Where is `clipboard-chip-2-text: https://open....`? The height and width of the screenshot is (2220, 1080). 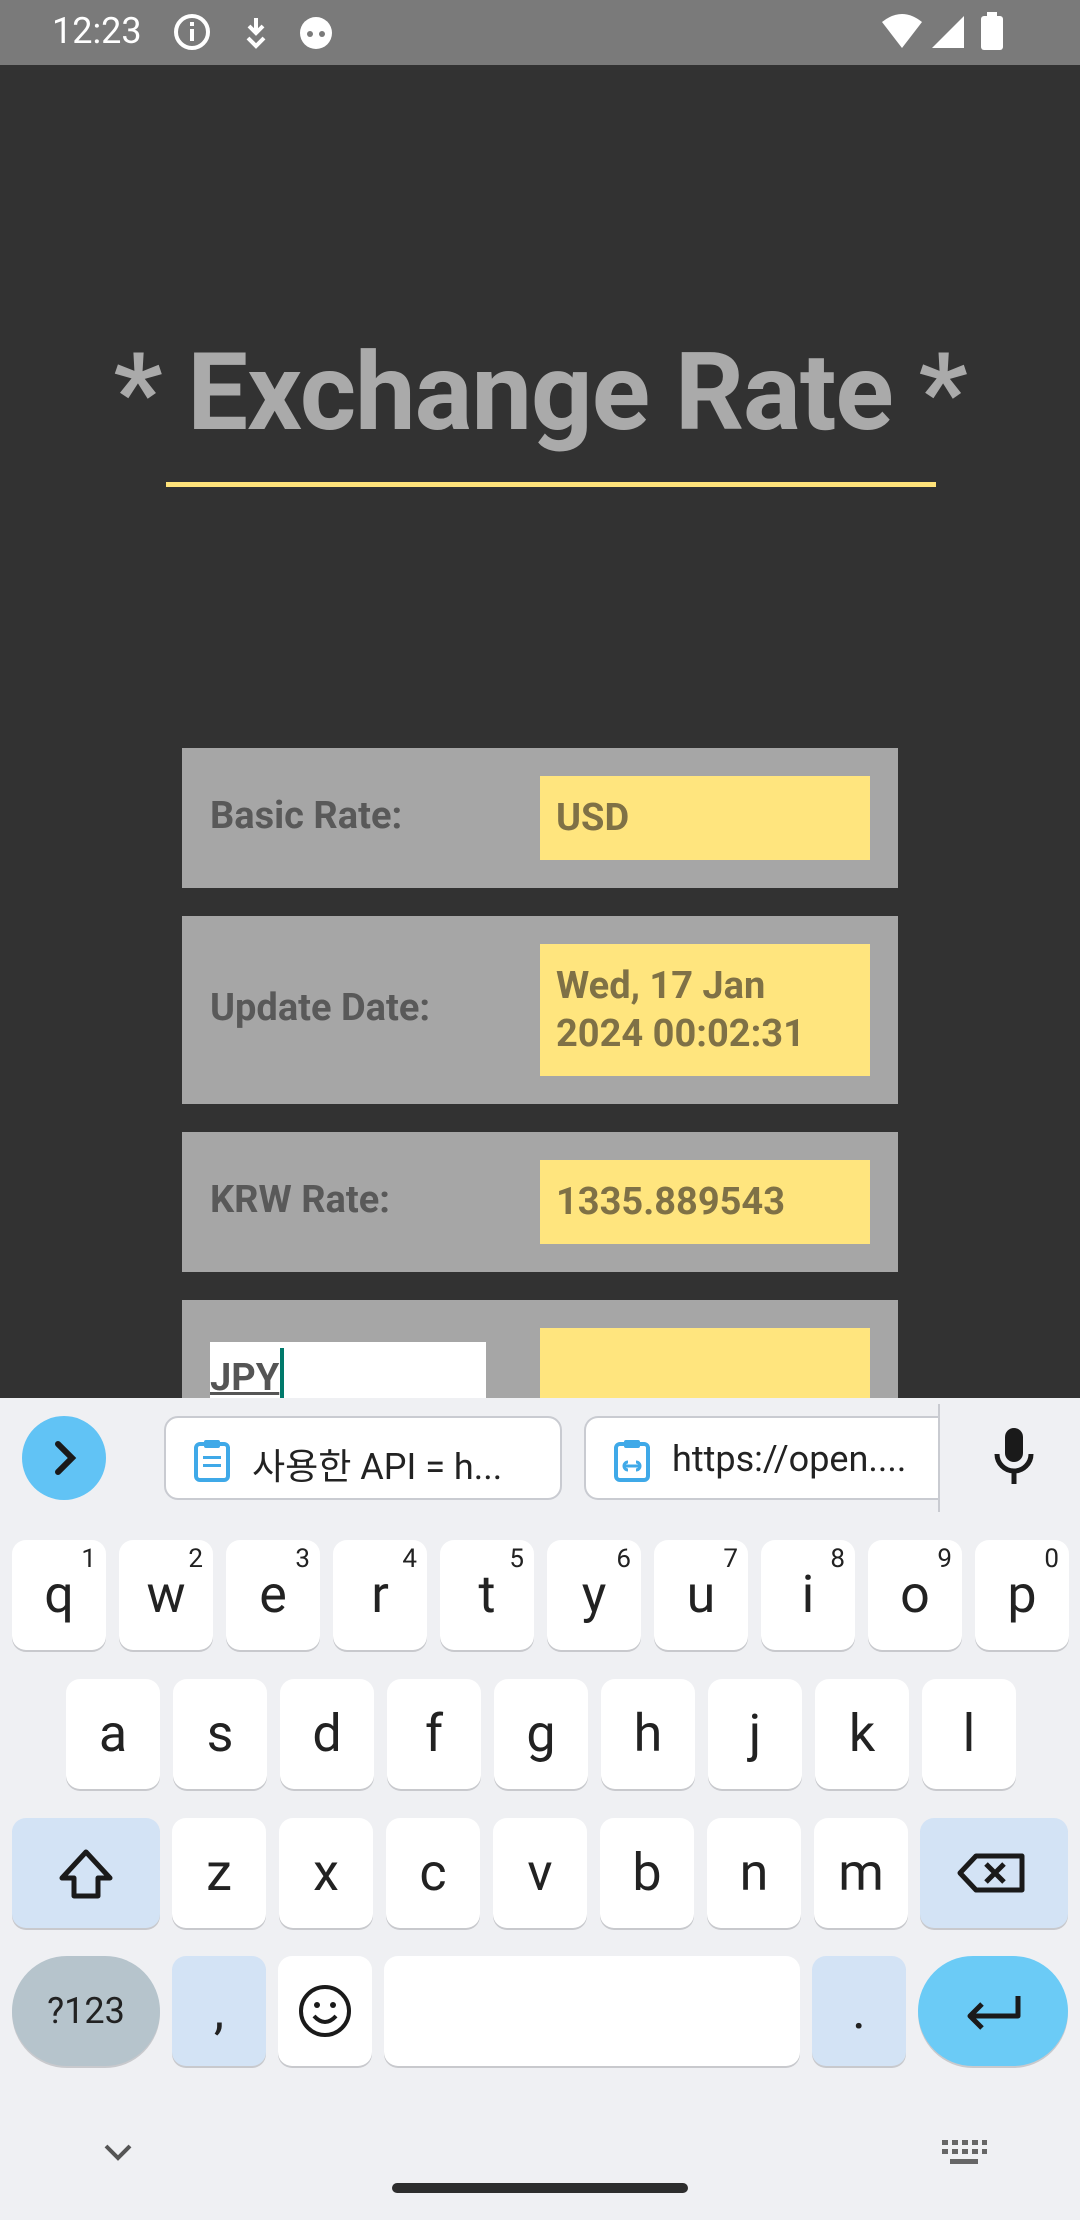 clipboard-chip-2-text: https://open.... is located at coordinates (789, 1459).